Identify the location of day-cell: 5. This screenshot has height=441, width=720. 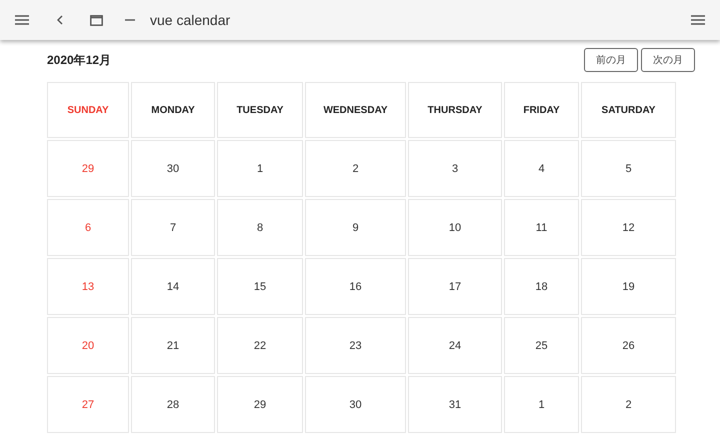
(628, 168).